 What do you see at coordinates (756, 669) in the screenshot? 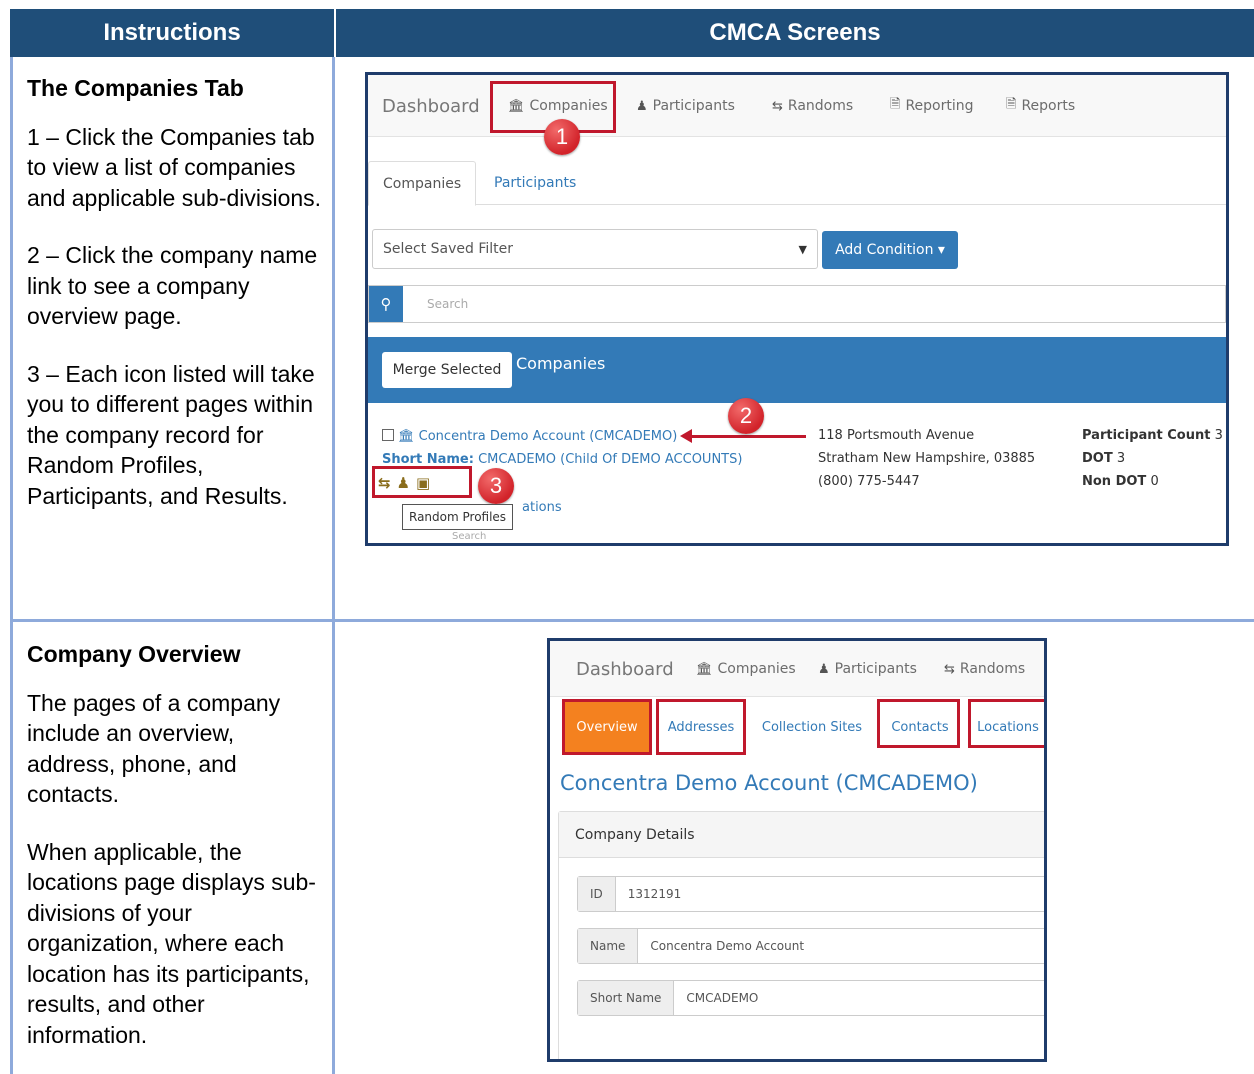
I see `nav-label: Companies` at bounding box center [756, 669].